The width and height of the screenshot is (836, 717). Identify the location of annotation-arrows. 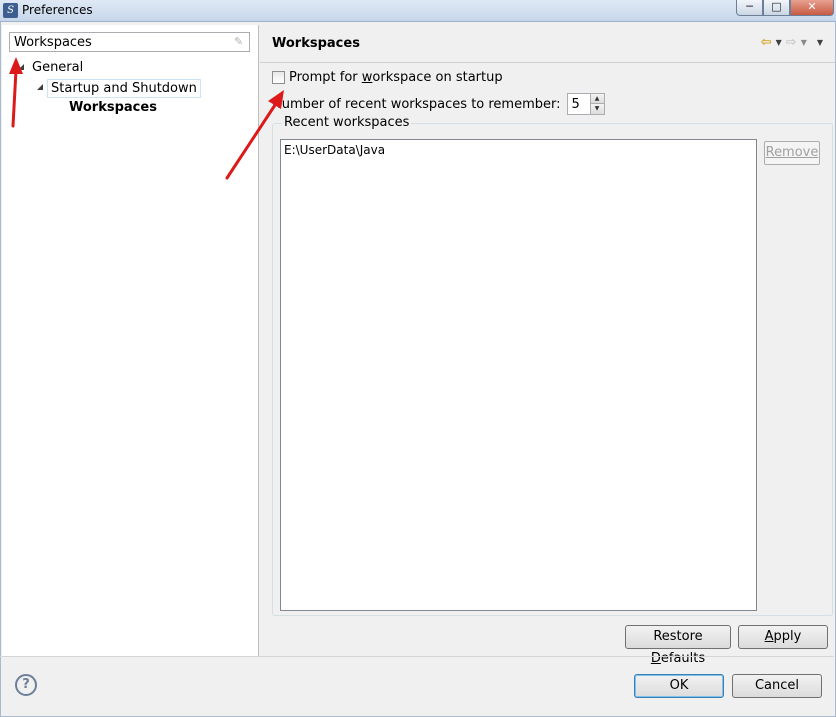
(146, 118).